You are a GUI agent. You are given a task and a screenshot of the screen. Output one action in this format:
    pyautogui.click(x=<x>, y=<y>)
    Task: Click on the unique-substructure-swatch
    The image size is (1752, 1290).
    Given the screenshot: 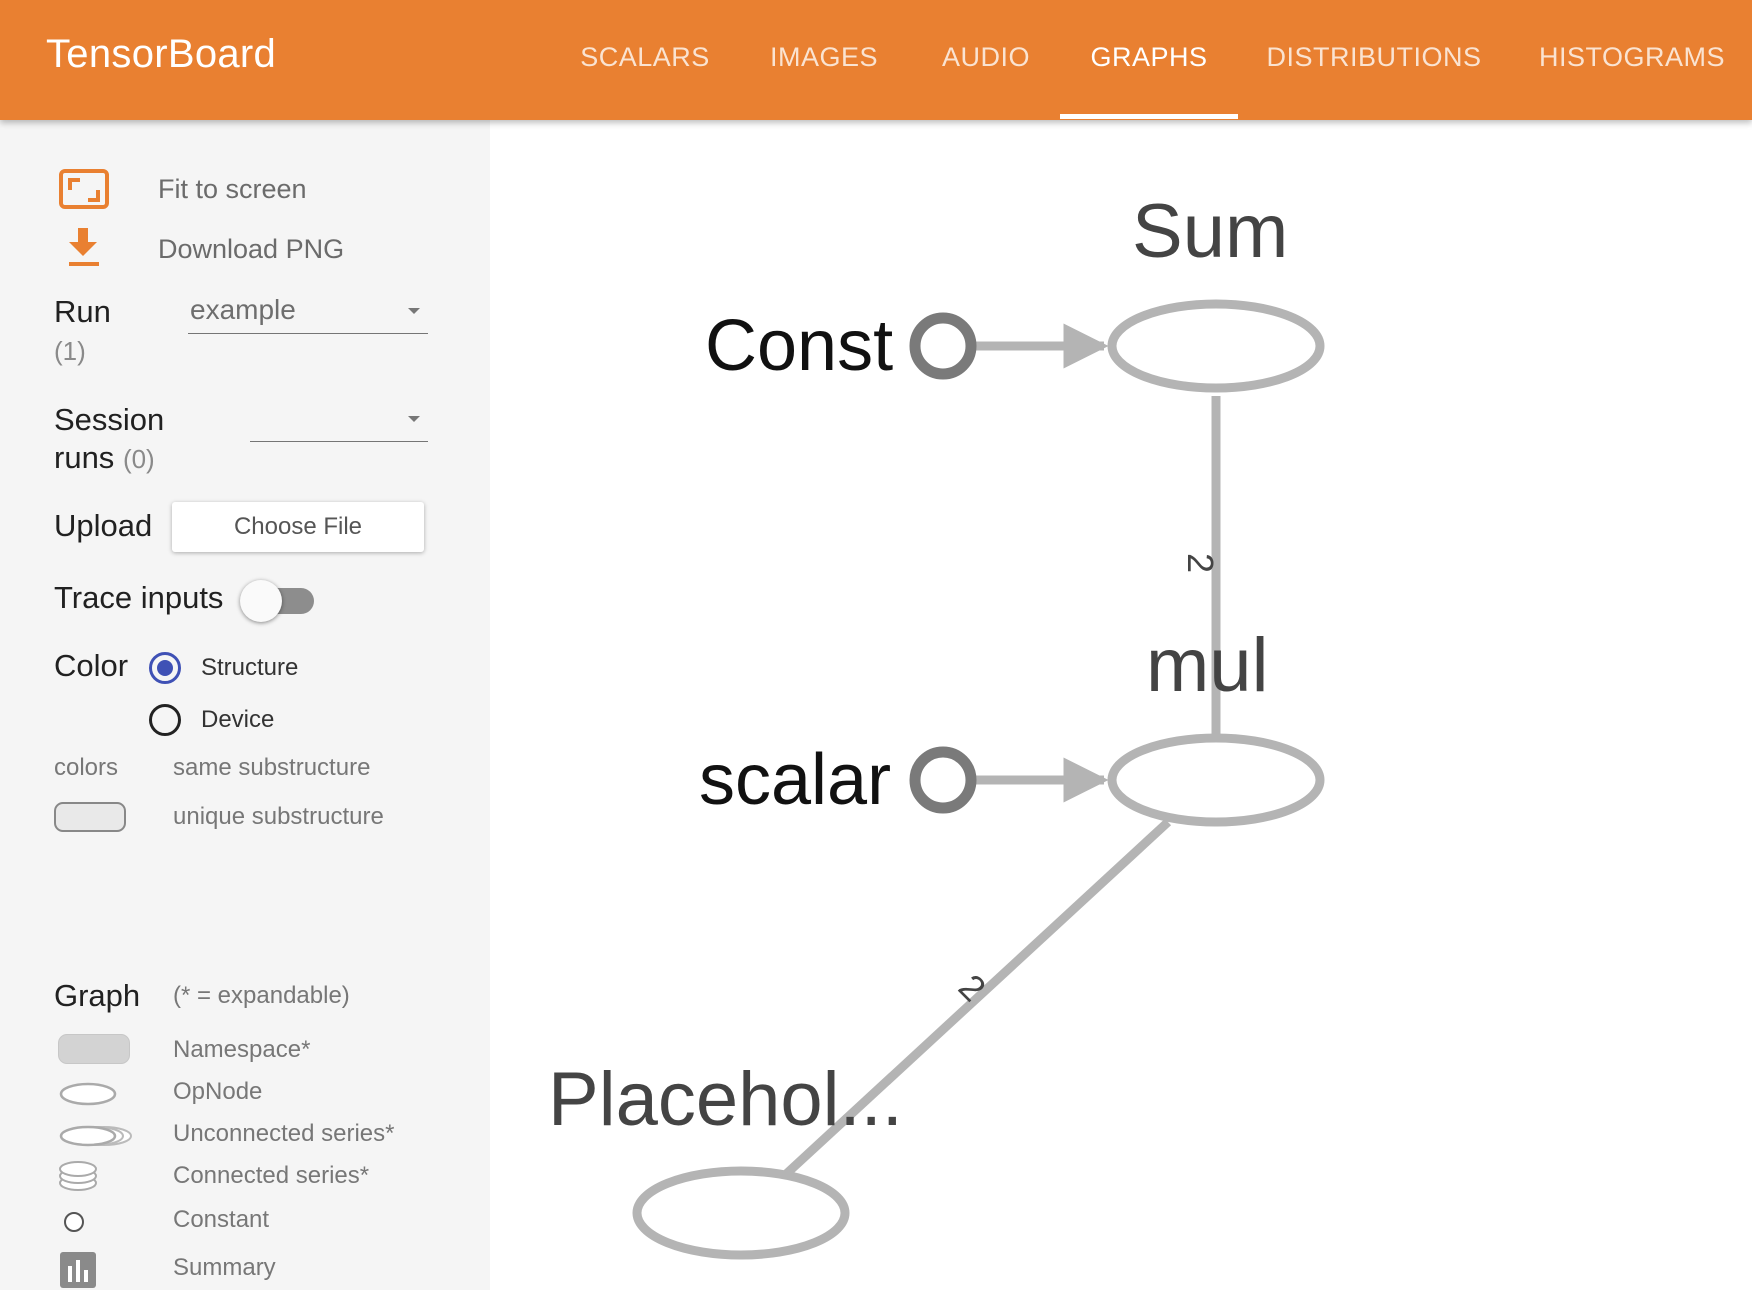 What is the action you would take?
    pyautogui.click(x=90, y=817)
    